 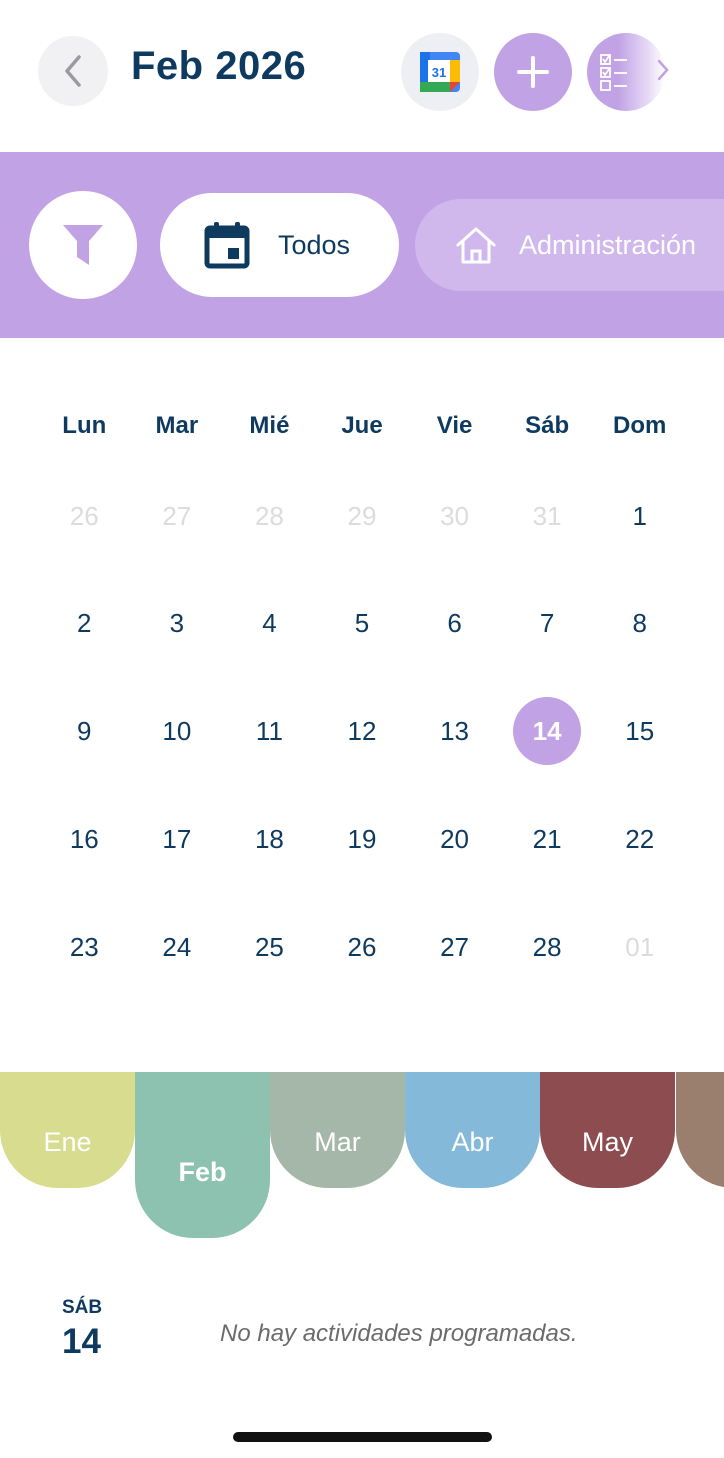 I want to click on calendar-icon, so click(x=227, y=245).